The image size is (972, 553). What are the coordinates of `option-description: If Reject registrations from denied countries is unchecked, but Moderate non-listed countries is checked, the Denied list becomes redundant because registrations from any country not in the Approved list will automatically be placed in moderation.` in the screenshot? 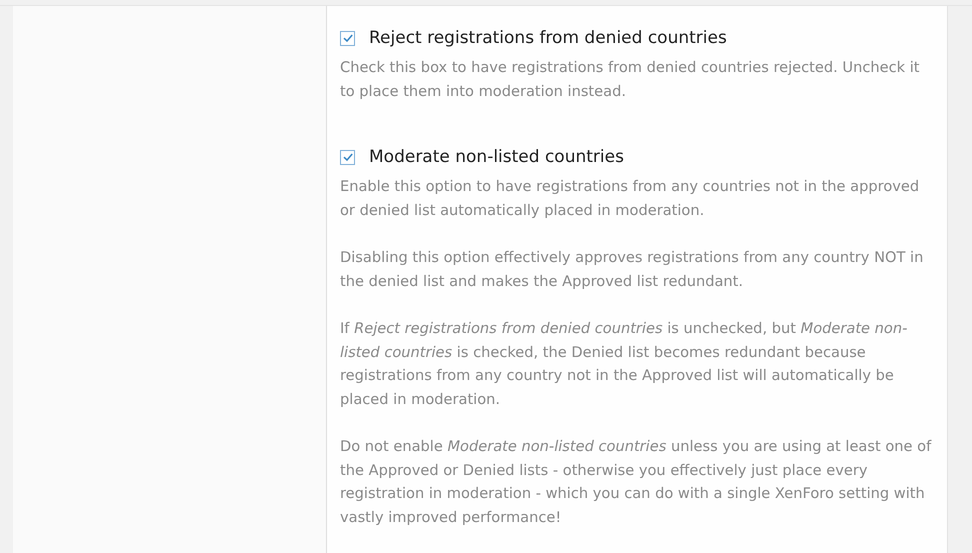 It's located at (624, 364).